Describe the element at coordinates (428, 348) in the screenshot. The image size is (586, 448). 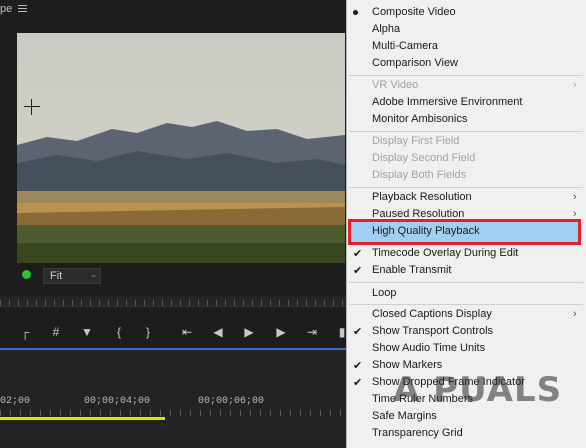
I see `menu-item-show-audio-time-units: Show Audio Time Units` at that location.